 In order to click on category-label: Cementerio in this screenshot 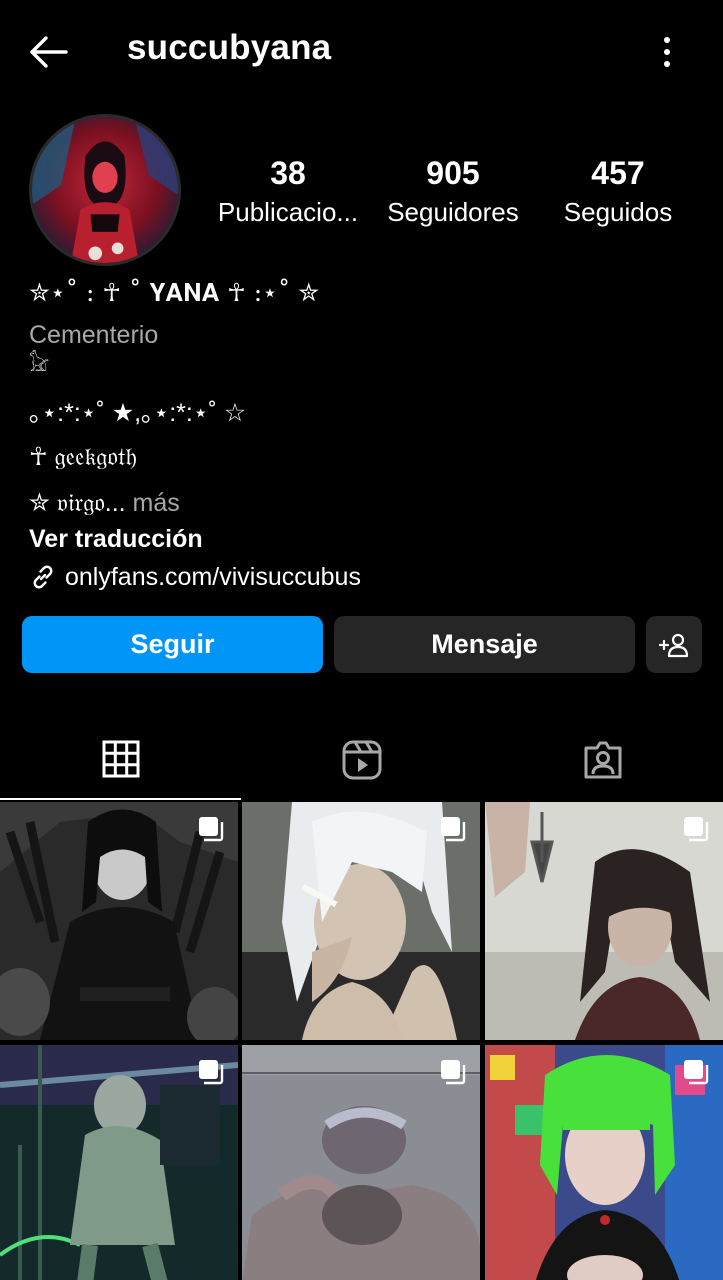, I will do `click(94, 335)`.